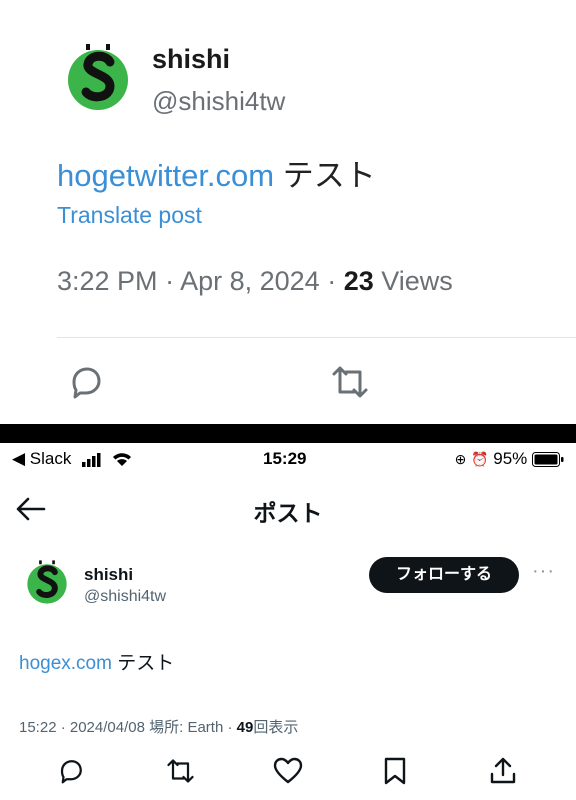 Image resolution: width=576 pixels, height=800 pixels. What do you see at coordinates (480, 459) in the screenshot?
I see `alarm-icon: ⏰` at bounding box center [480, 459].